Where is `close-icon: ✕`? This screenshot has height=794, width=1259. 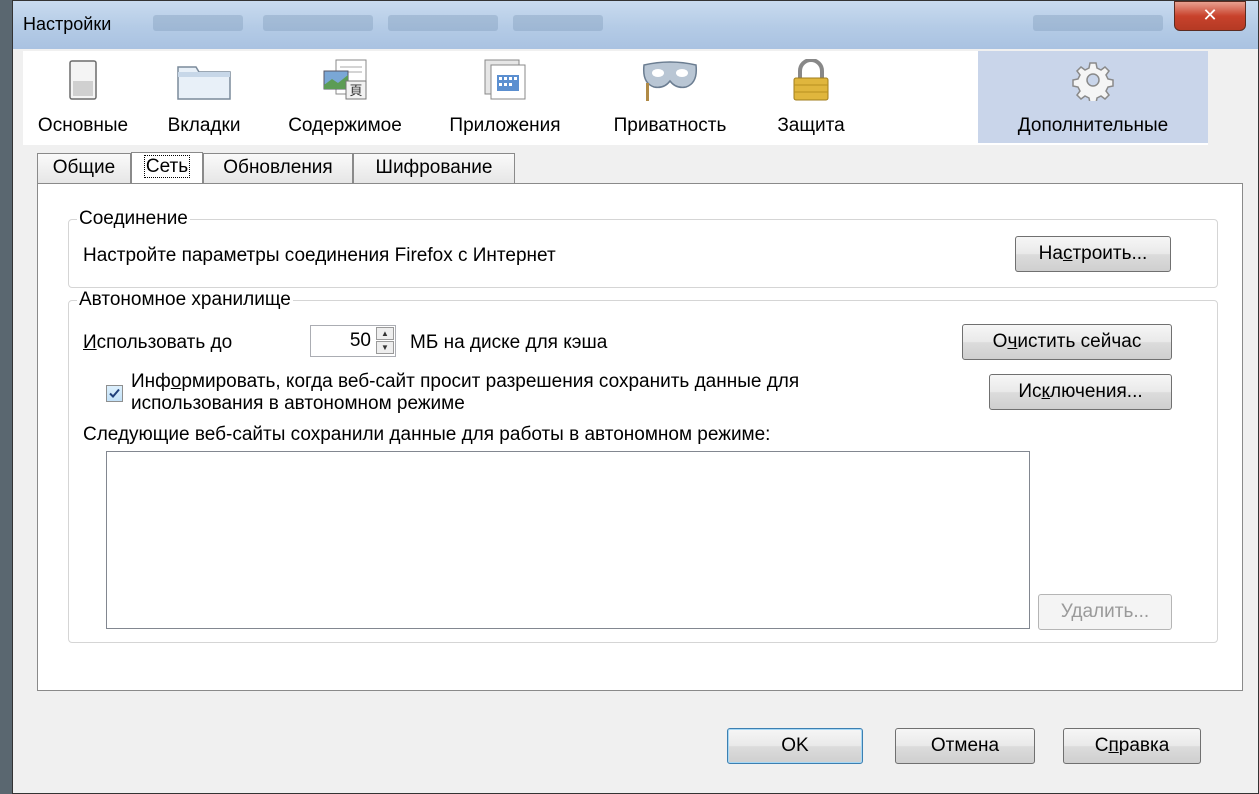
close-icon: ✕ is located at coordinates (1210, 15).